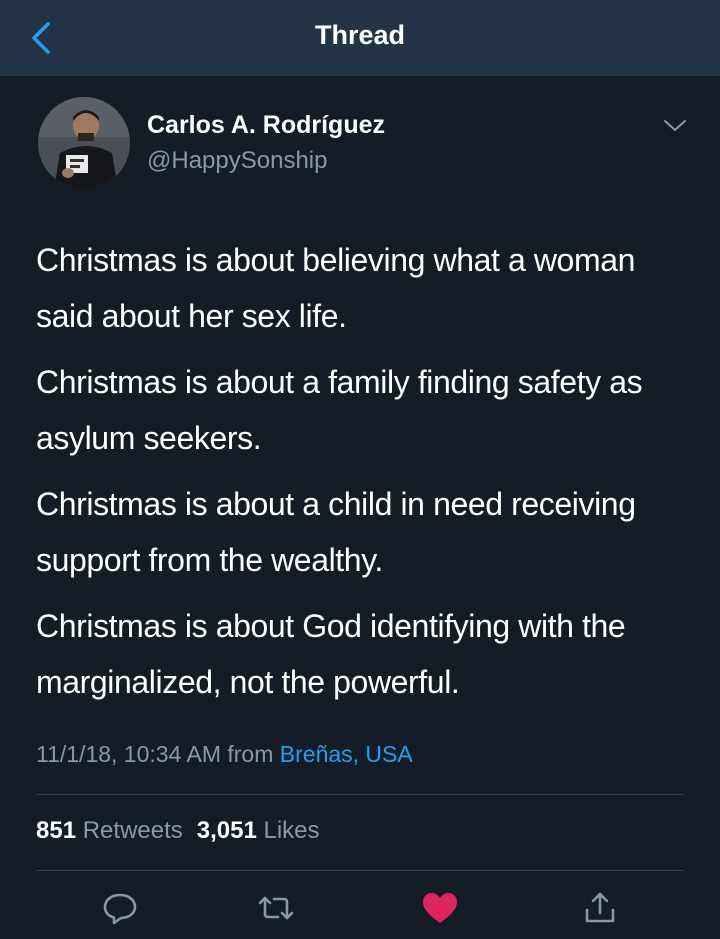 Image resolution: width=720 pixels, height=939 pixels. What do you see at coordinates (346, 754) in the screenshot?
I see `location-link: Breñas, USA` at bounding box center [346, 754].